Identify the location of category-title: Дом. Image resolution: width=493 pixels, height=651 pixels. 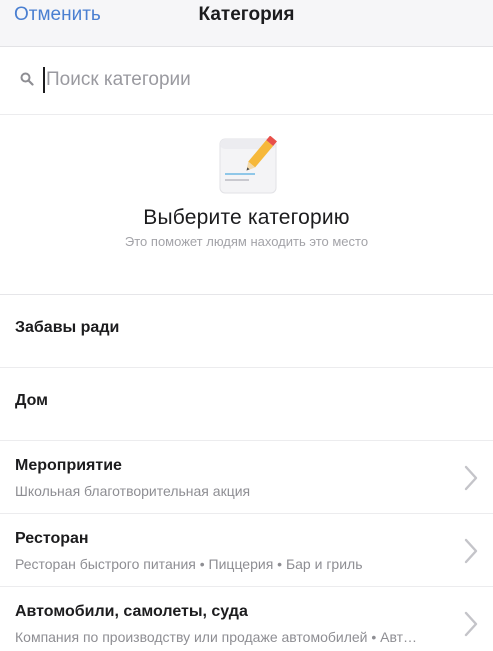
(31, 400).